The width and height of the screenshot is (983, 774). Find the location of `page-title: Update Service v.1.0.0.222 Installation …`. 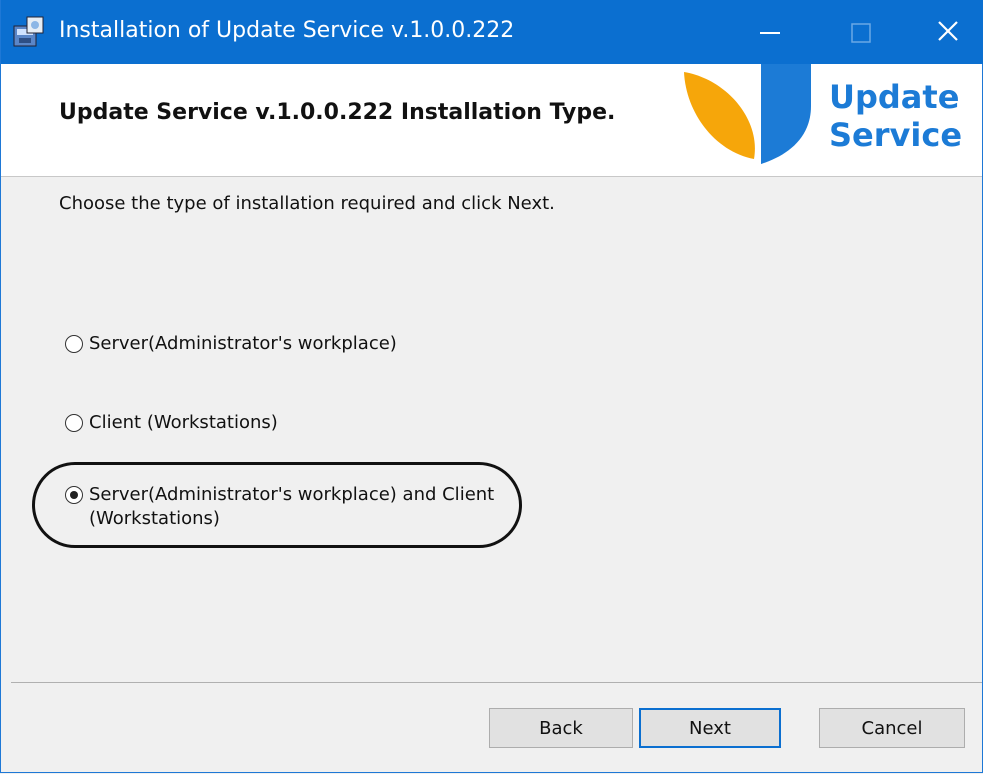

page-title: Update Service v.1.0.0.222 Installation … is located at coordinates (337, 112).